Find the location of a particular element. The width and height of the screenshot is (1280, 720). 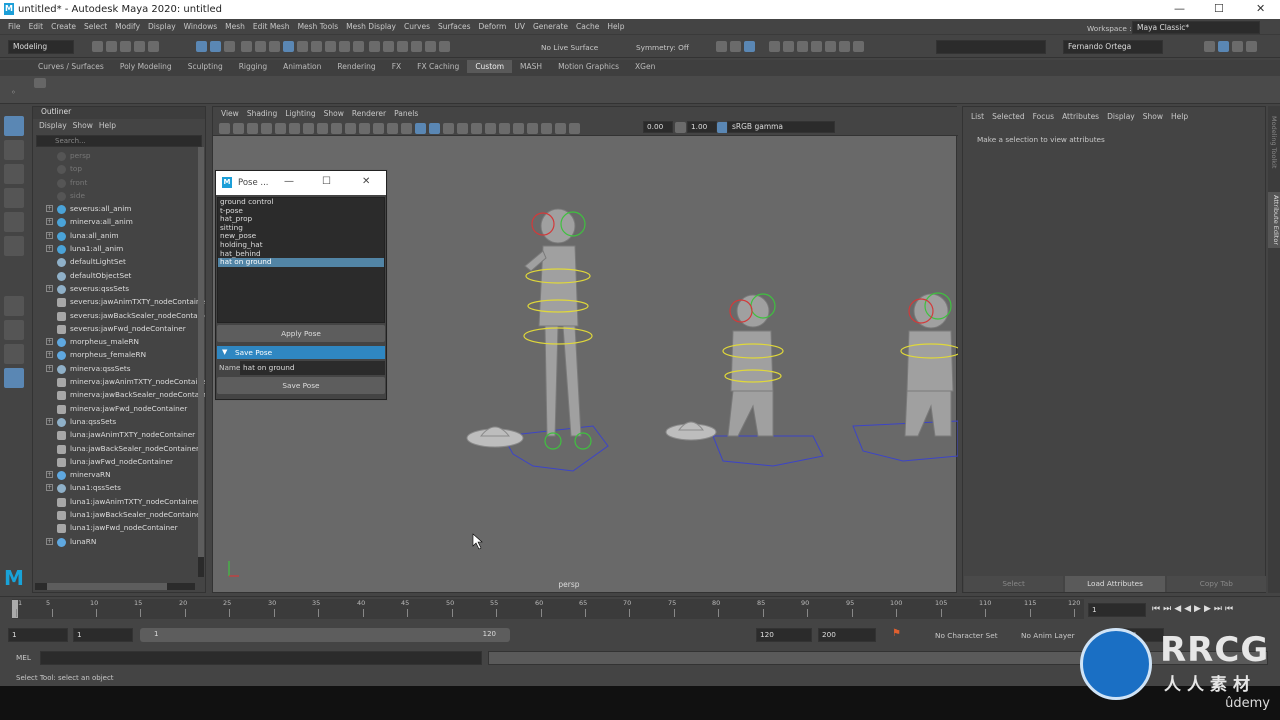

attr-menu-list: List is located at coordinates (977, 116).